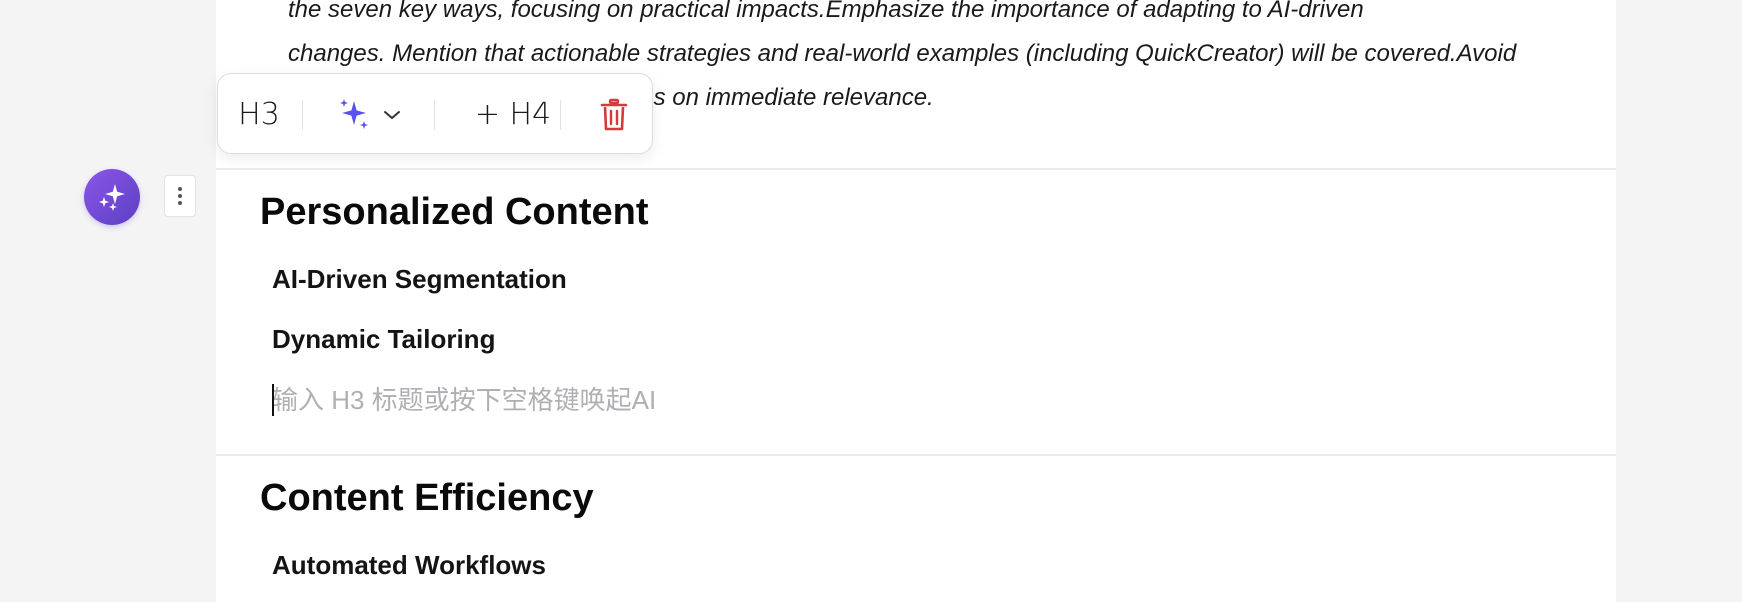 Image resolution: width=1742 pixels, height=602 pixels. I want to click on text-caret, so click(273, 400).